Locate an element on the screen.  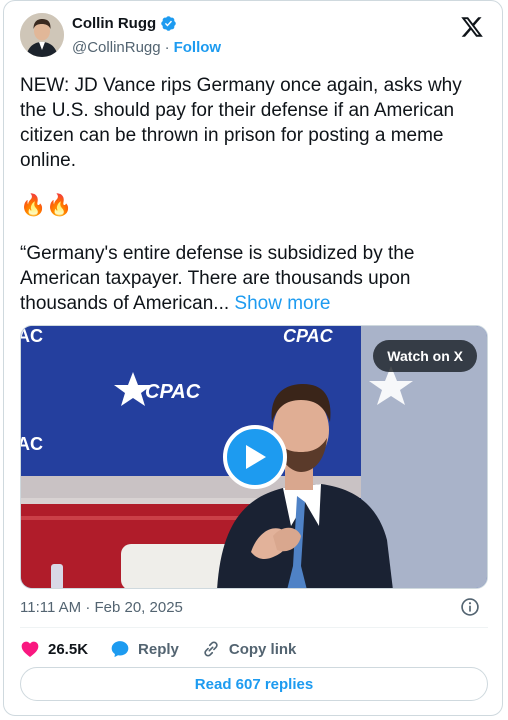
verified-badge-icon is located at coordinates (168, 23).